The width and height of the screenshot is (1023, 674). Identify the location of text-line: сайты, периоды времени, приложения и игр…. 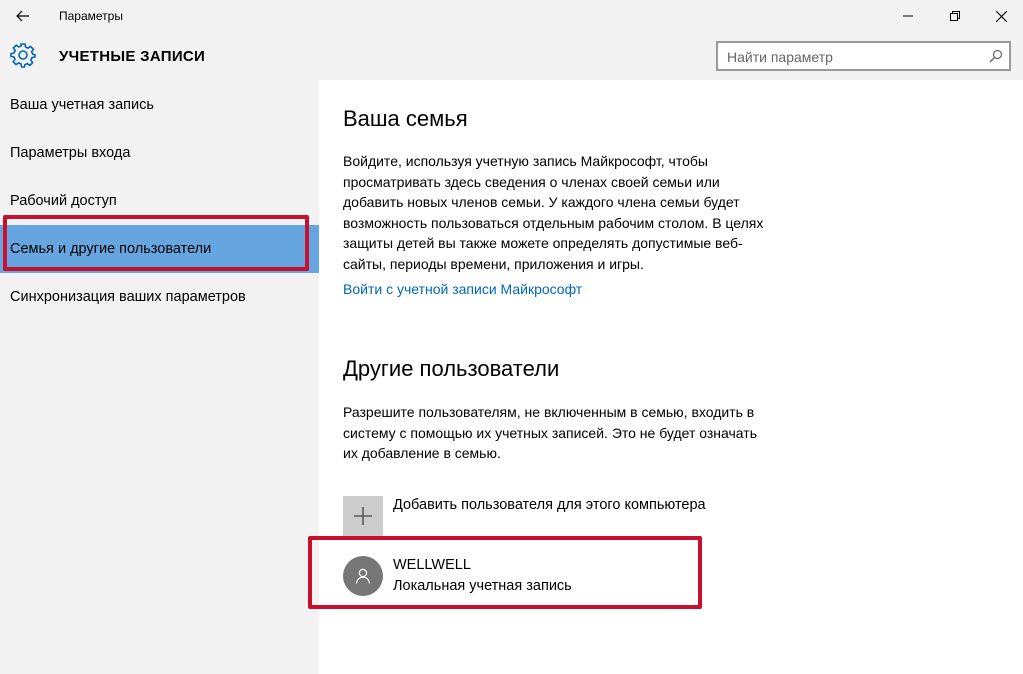
(493, 263).